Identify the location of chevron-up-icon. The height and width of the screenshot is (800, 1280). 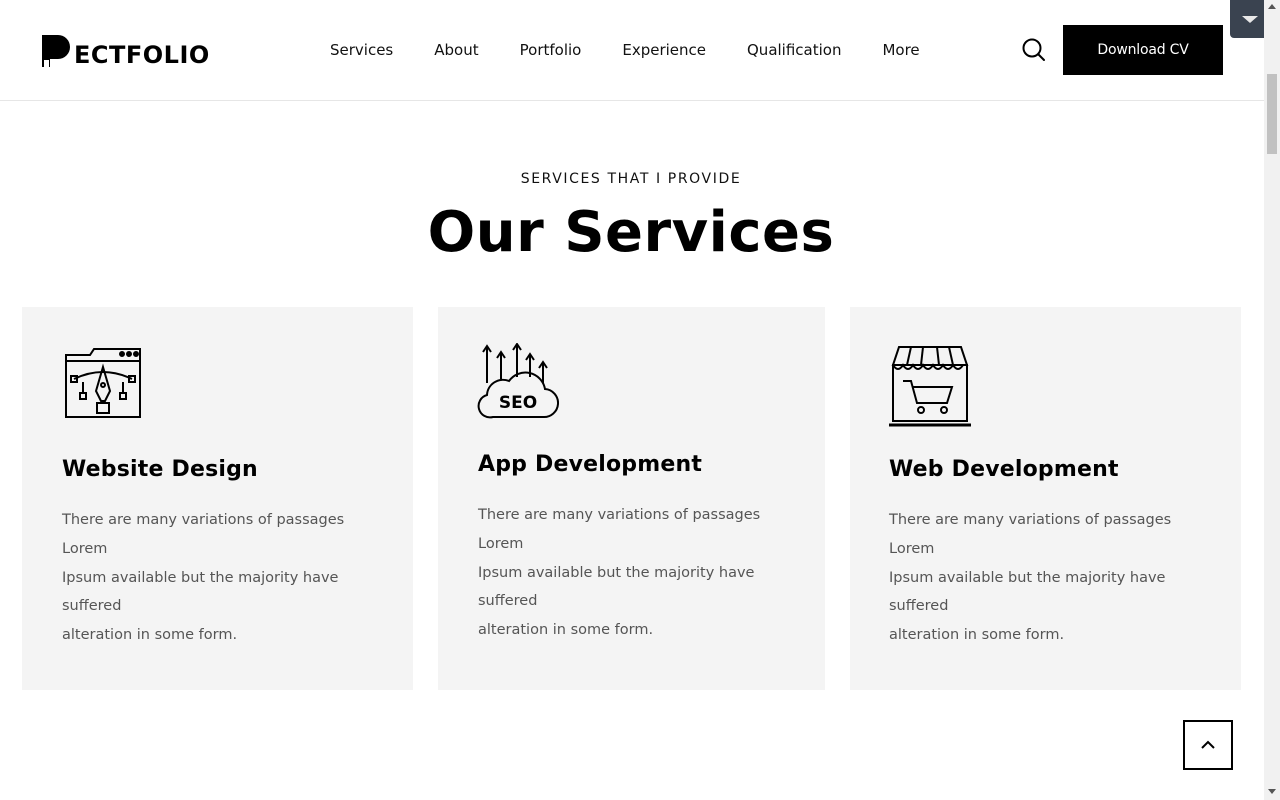
(1208, 747).